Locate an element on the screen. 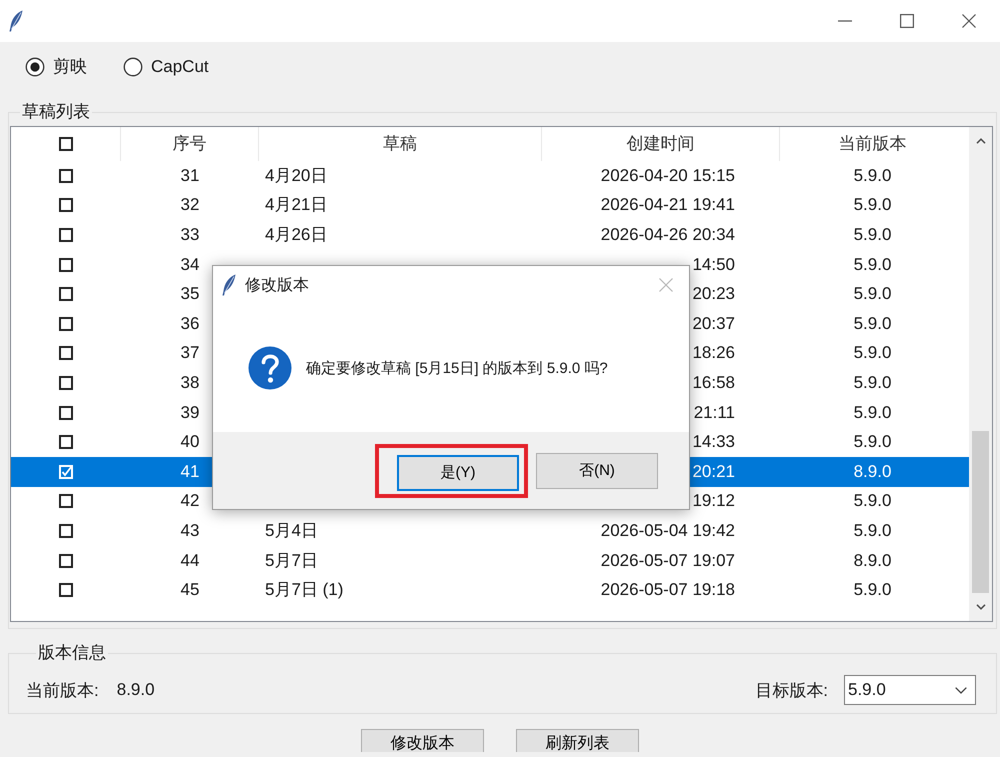 This screenshot has height=757, width=1000. table-cell: 43 is located at coordinates (190, 530).